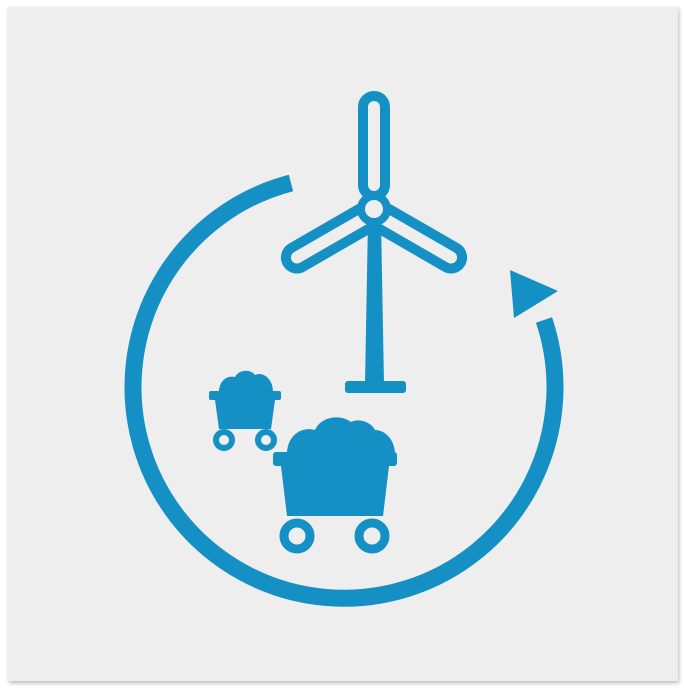 The height and width of the screenshot is (689, 684). Describe the element at coordinates (374, 146) in the screenshot. I see `turbine-blade-top` at that location.